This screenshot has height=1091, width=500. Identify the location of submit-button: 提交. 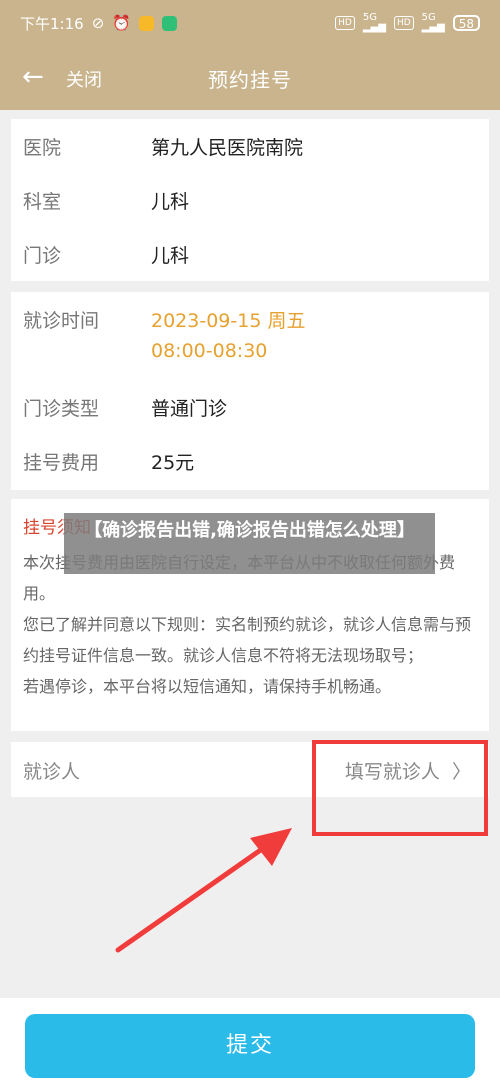
(250, 1046).